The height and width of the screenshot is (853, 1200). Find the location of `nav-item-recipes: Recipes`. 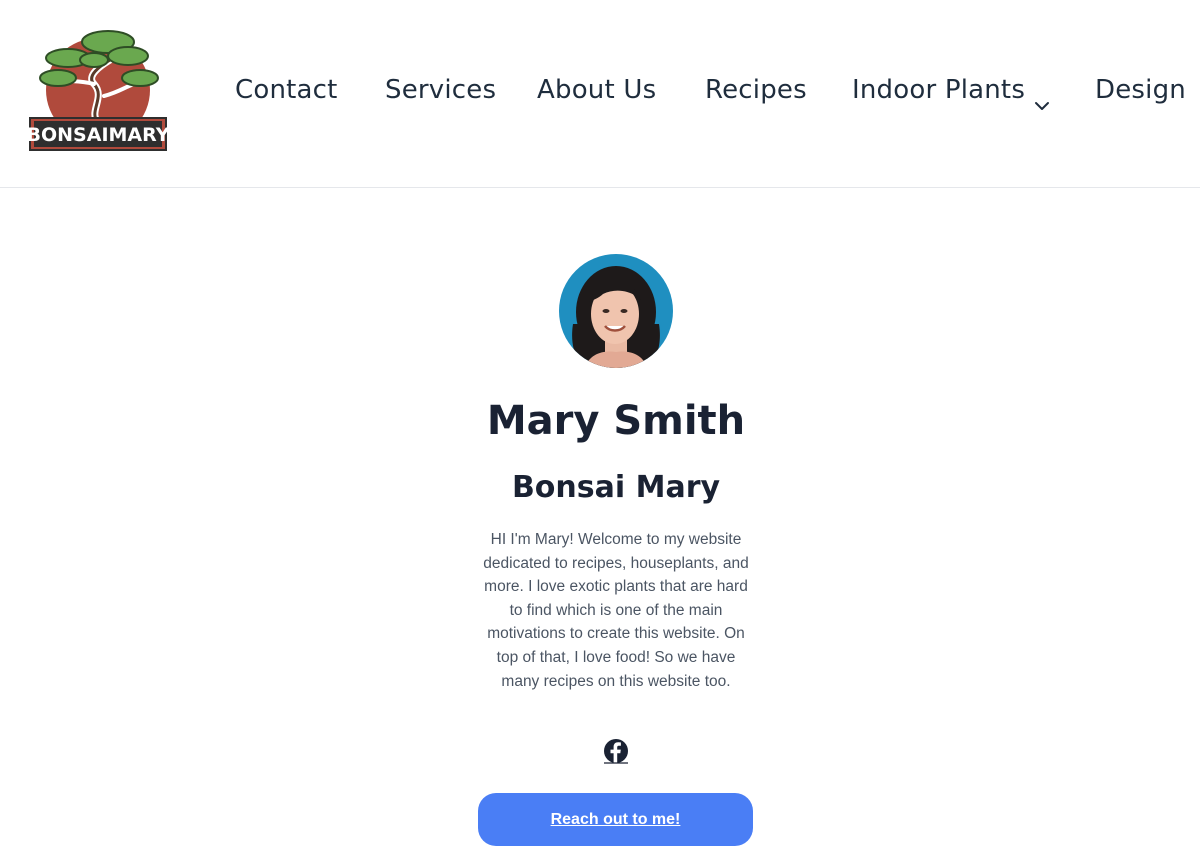

nav-item-recipes: Recipes is located at coordinates (756, 90).